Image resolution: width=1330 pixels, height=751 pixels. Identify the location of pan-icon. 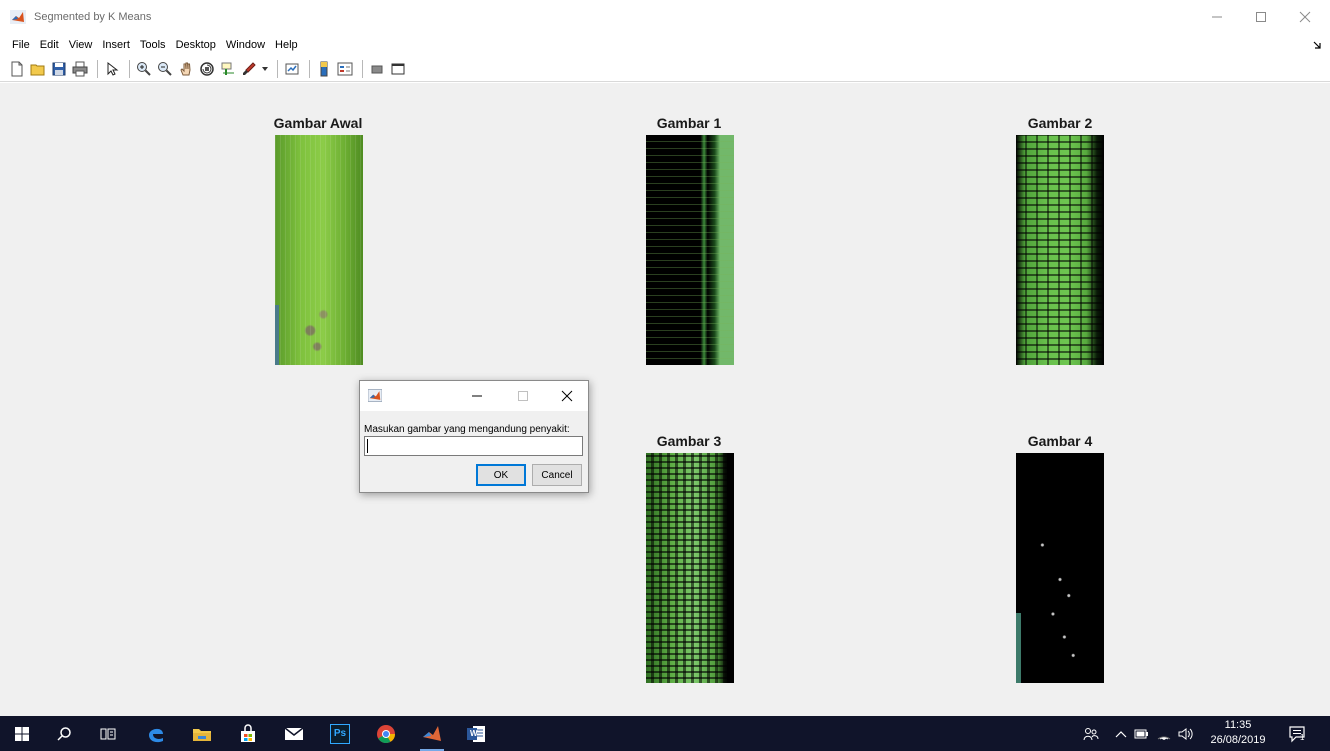
(186, 69).